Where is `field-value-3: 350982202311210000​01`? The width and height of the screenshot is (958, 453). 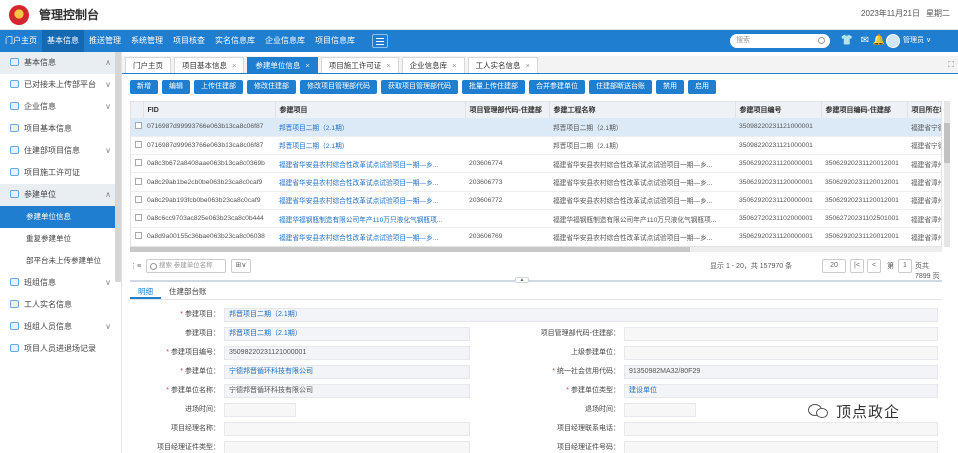
field-value-3: 350982202311210000​01 is located at coordinates (347, 353).